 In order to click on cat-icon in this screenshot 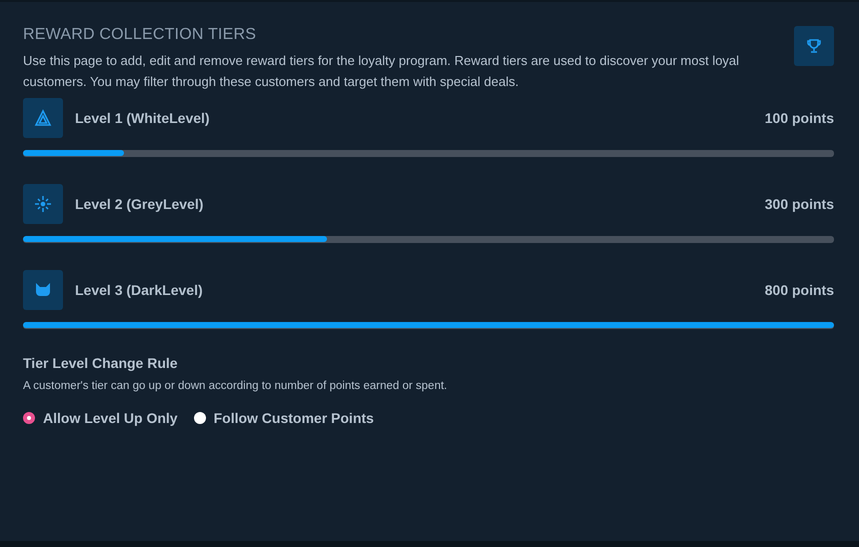, I will do `click(43, 290)`.